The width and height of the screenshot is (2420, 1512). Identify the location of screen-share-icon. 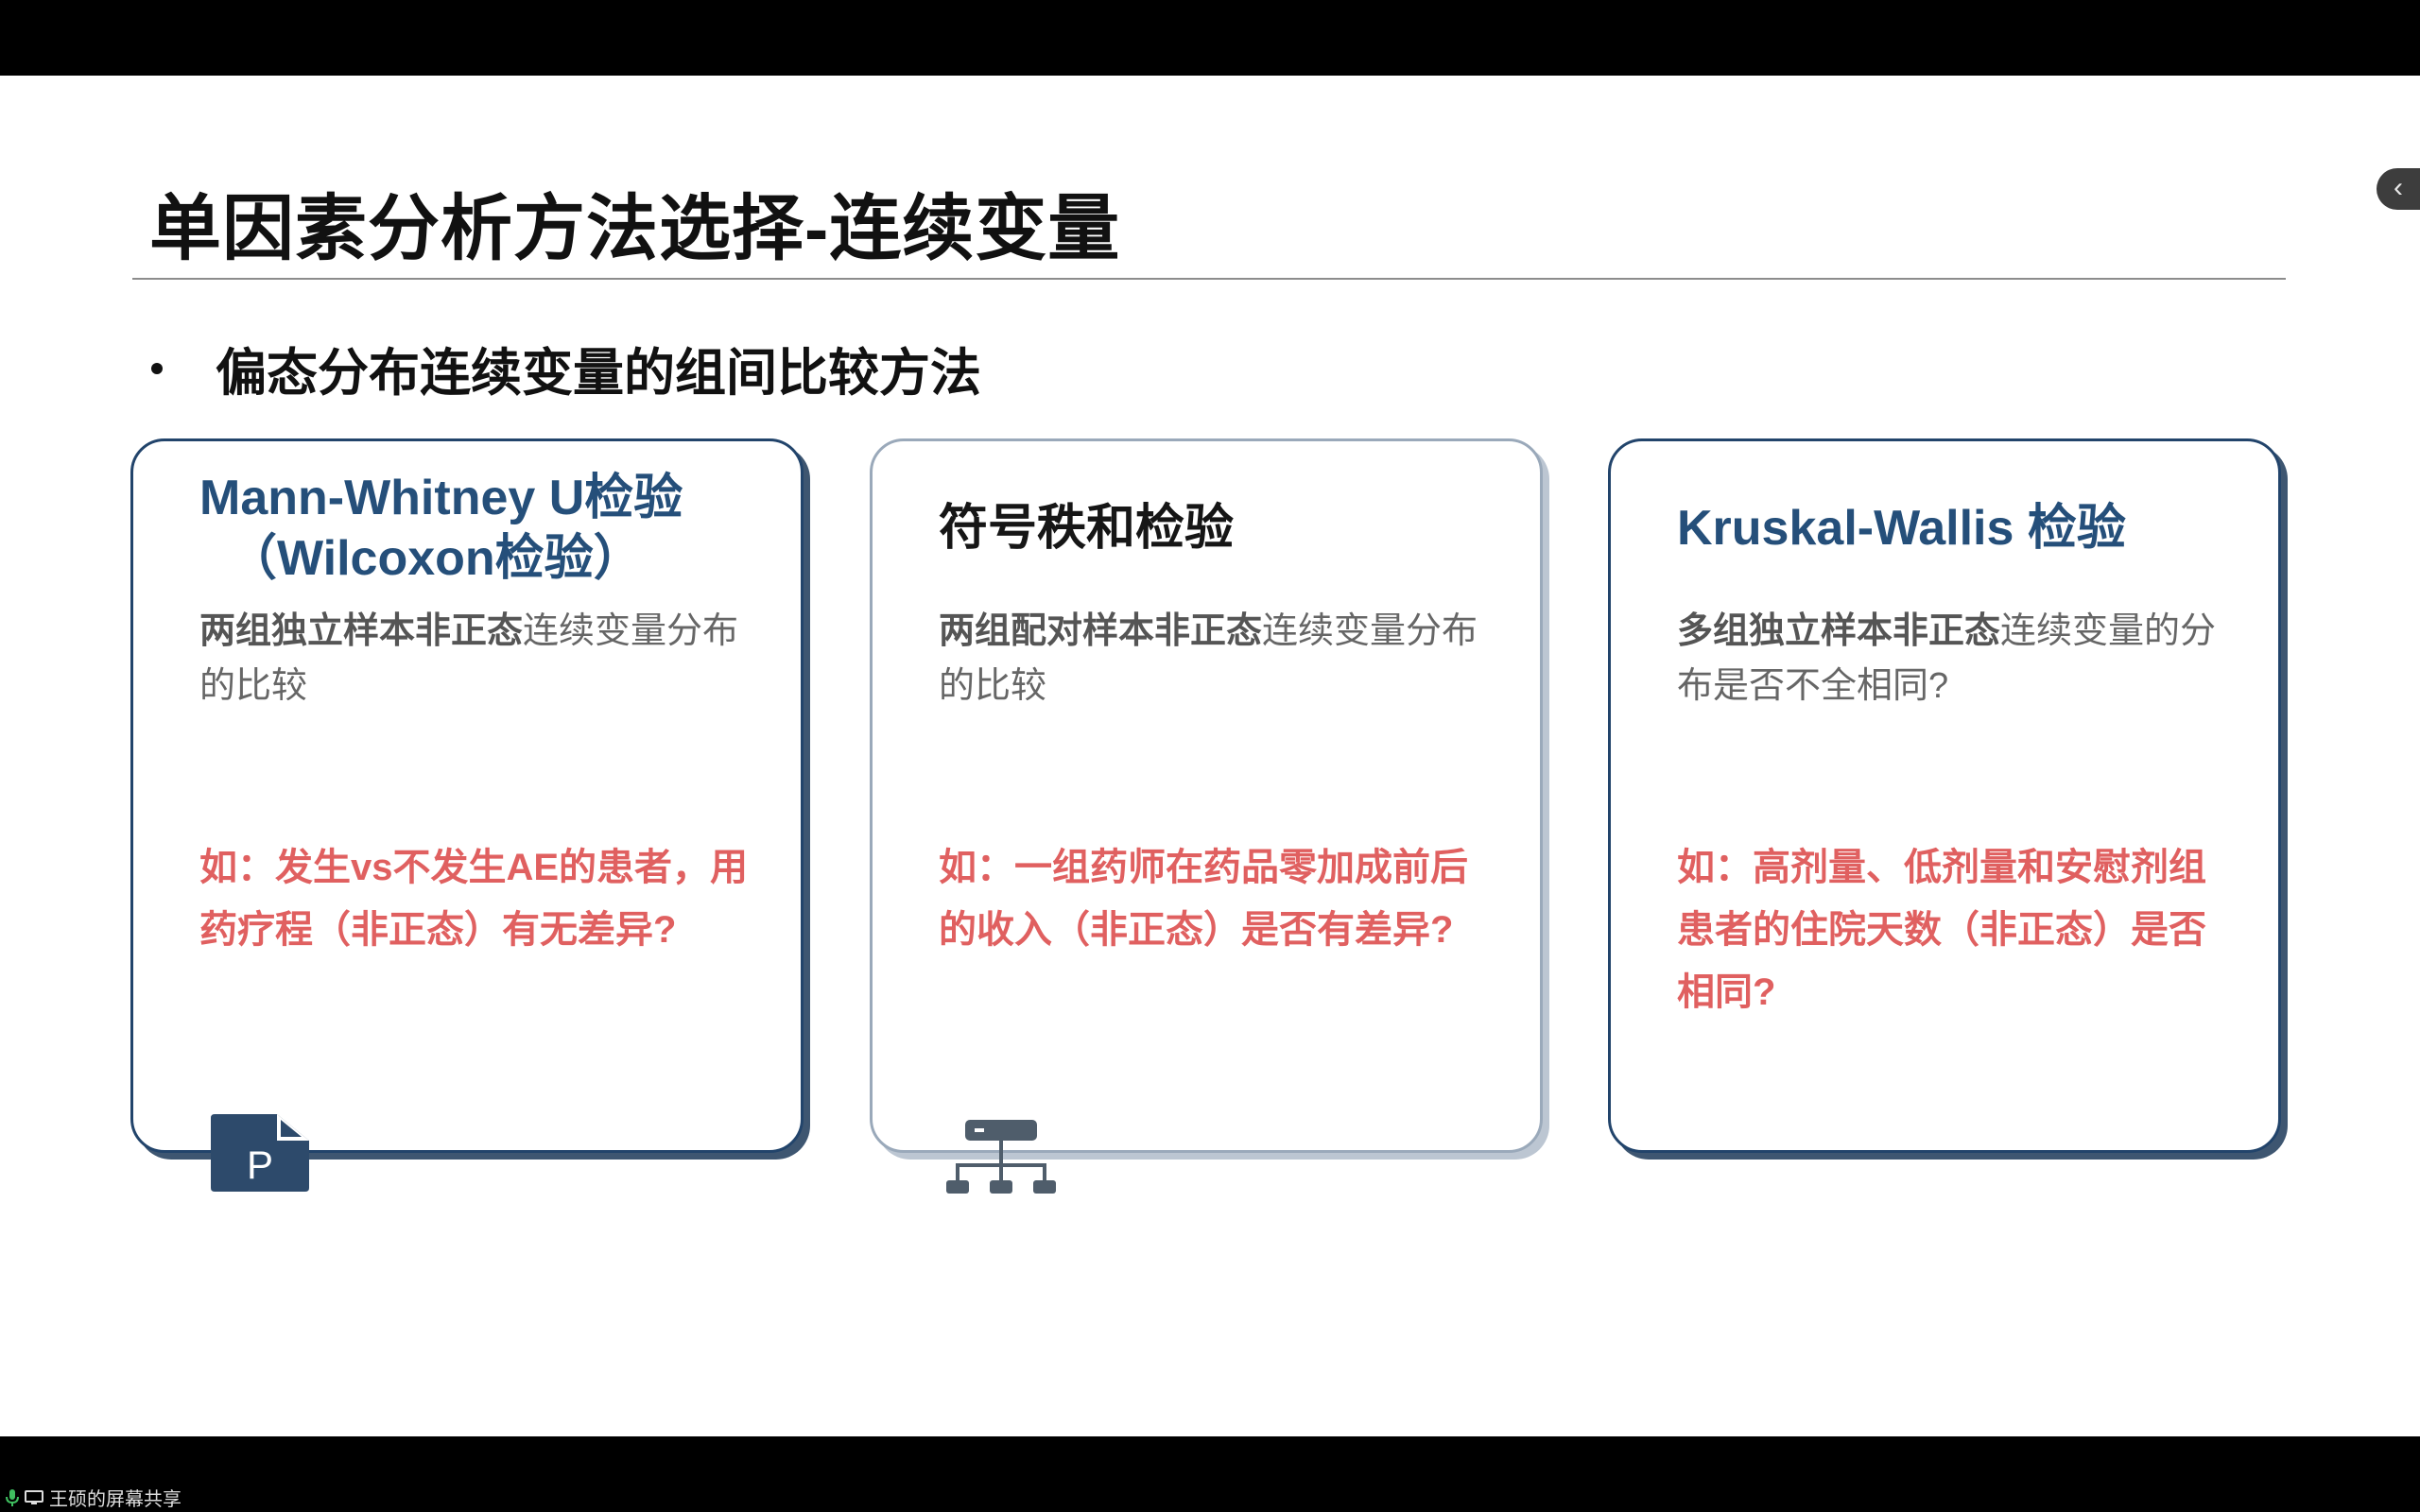
(34, 1497).